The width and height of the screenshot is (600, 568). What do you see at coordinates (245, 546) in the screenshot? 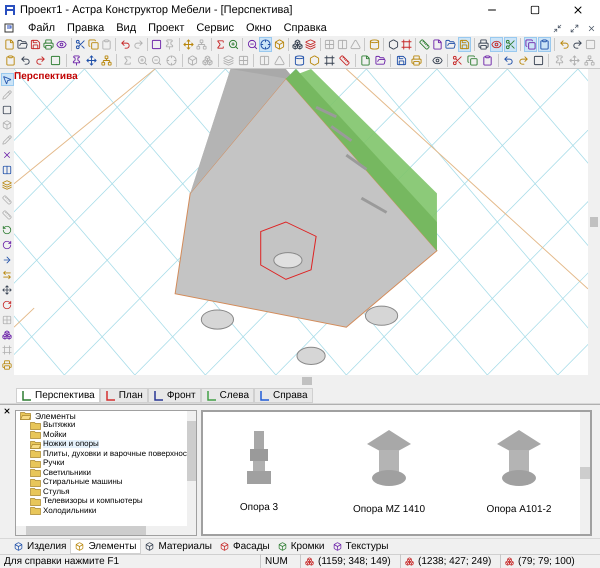
I see `panel-tab: Фасады` at bounding box center [245, 546].